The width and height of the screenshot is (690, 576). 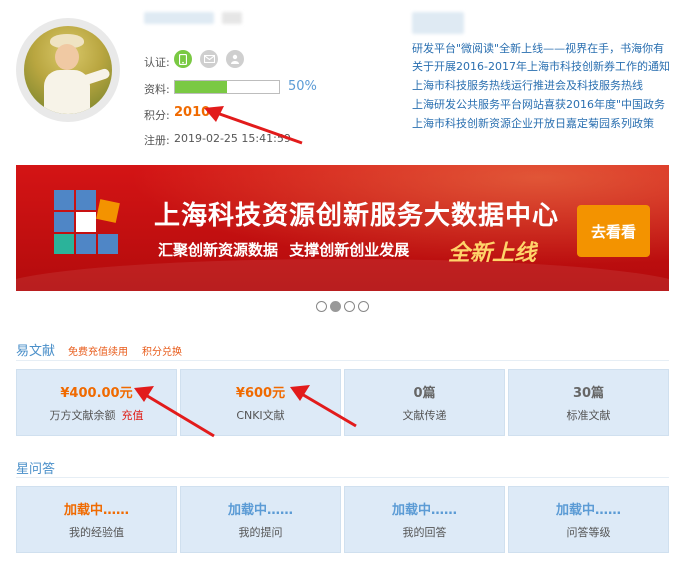 I want to click on card-caption: 标准文献, so click(x=588, y=415).